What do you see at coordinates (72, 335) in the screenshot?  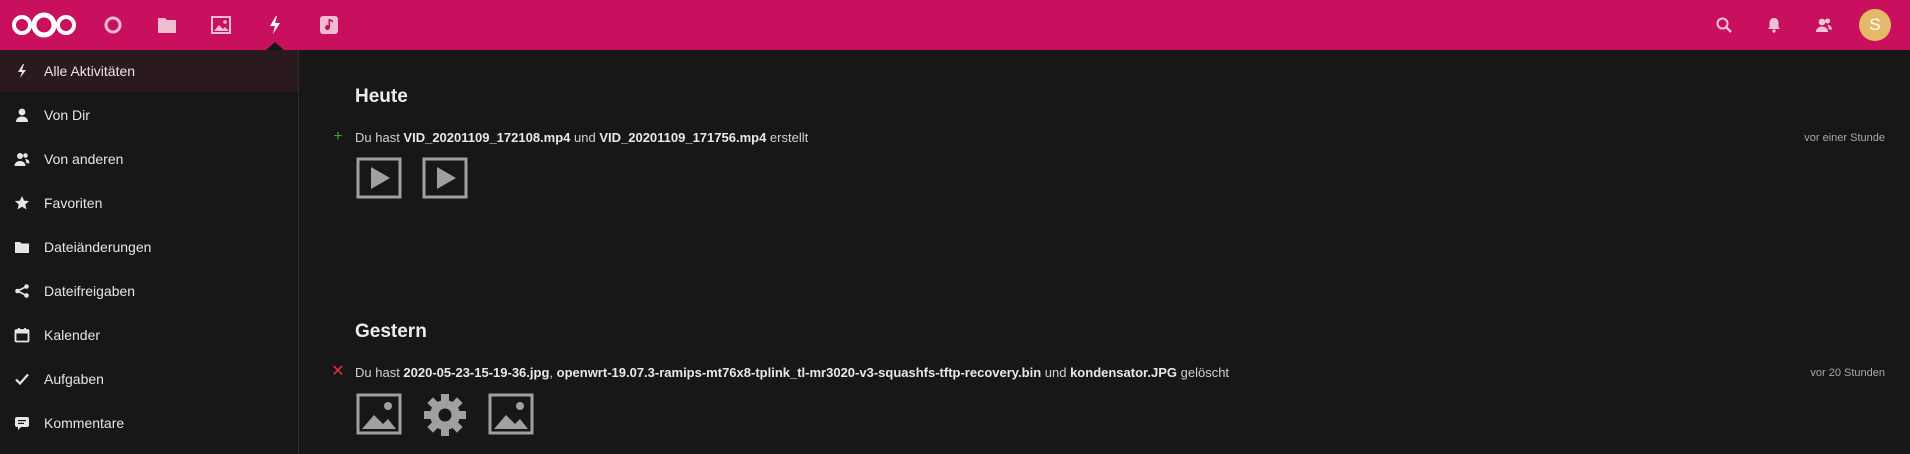 I see `sidebar-item-label: Kalender` at bounding box center [72, 335].